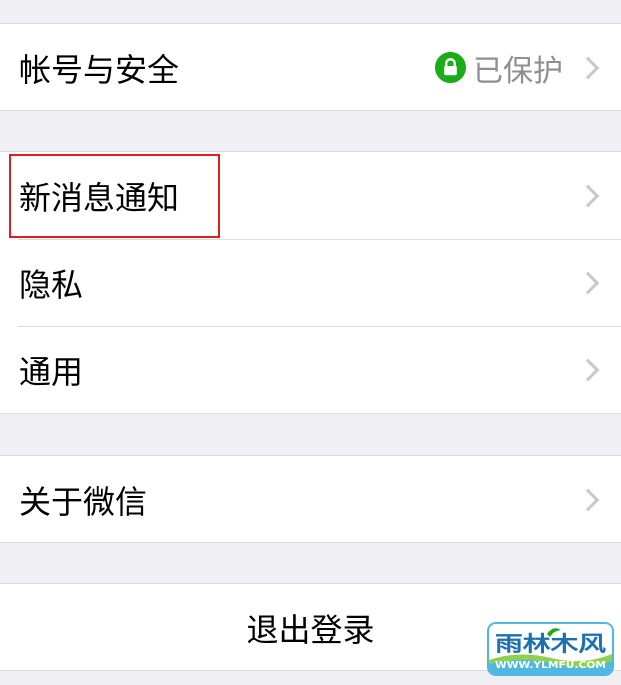  What do you see at coordinates (114, 196) in the screenshot?
I see `highlight-box` at bounding box center [114, 196].